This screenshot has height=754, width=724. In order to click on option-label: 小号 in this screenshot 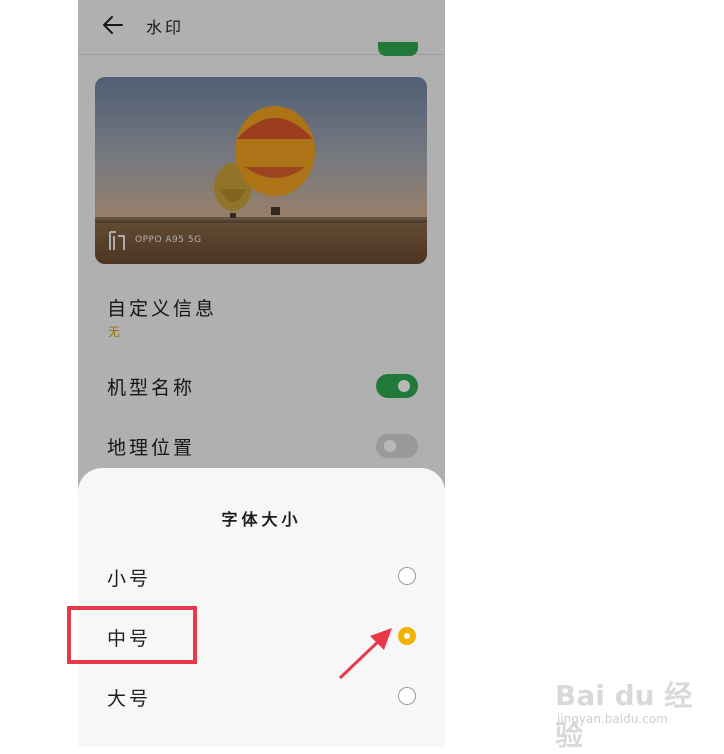, I will do `click(129, 579)`.